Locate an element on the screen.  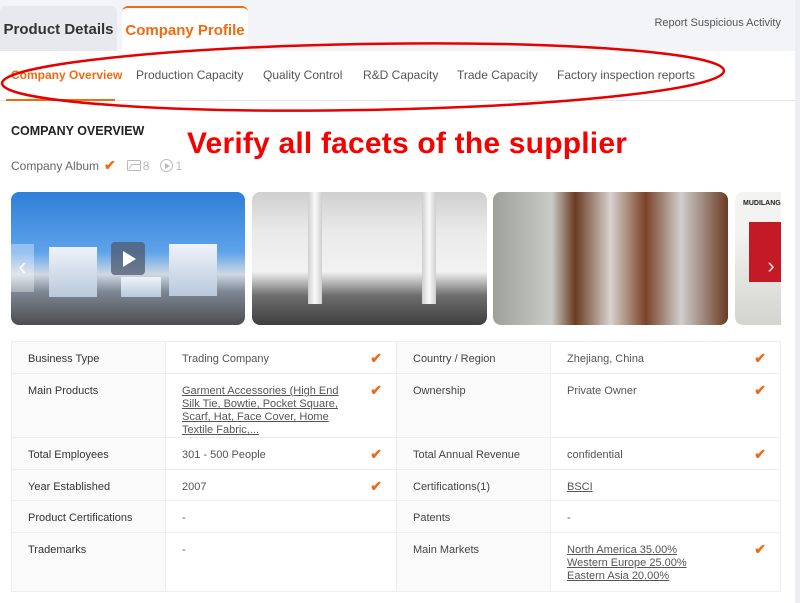
play-circle-icon is located at coordinates (167, 165).